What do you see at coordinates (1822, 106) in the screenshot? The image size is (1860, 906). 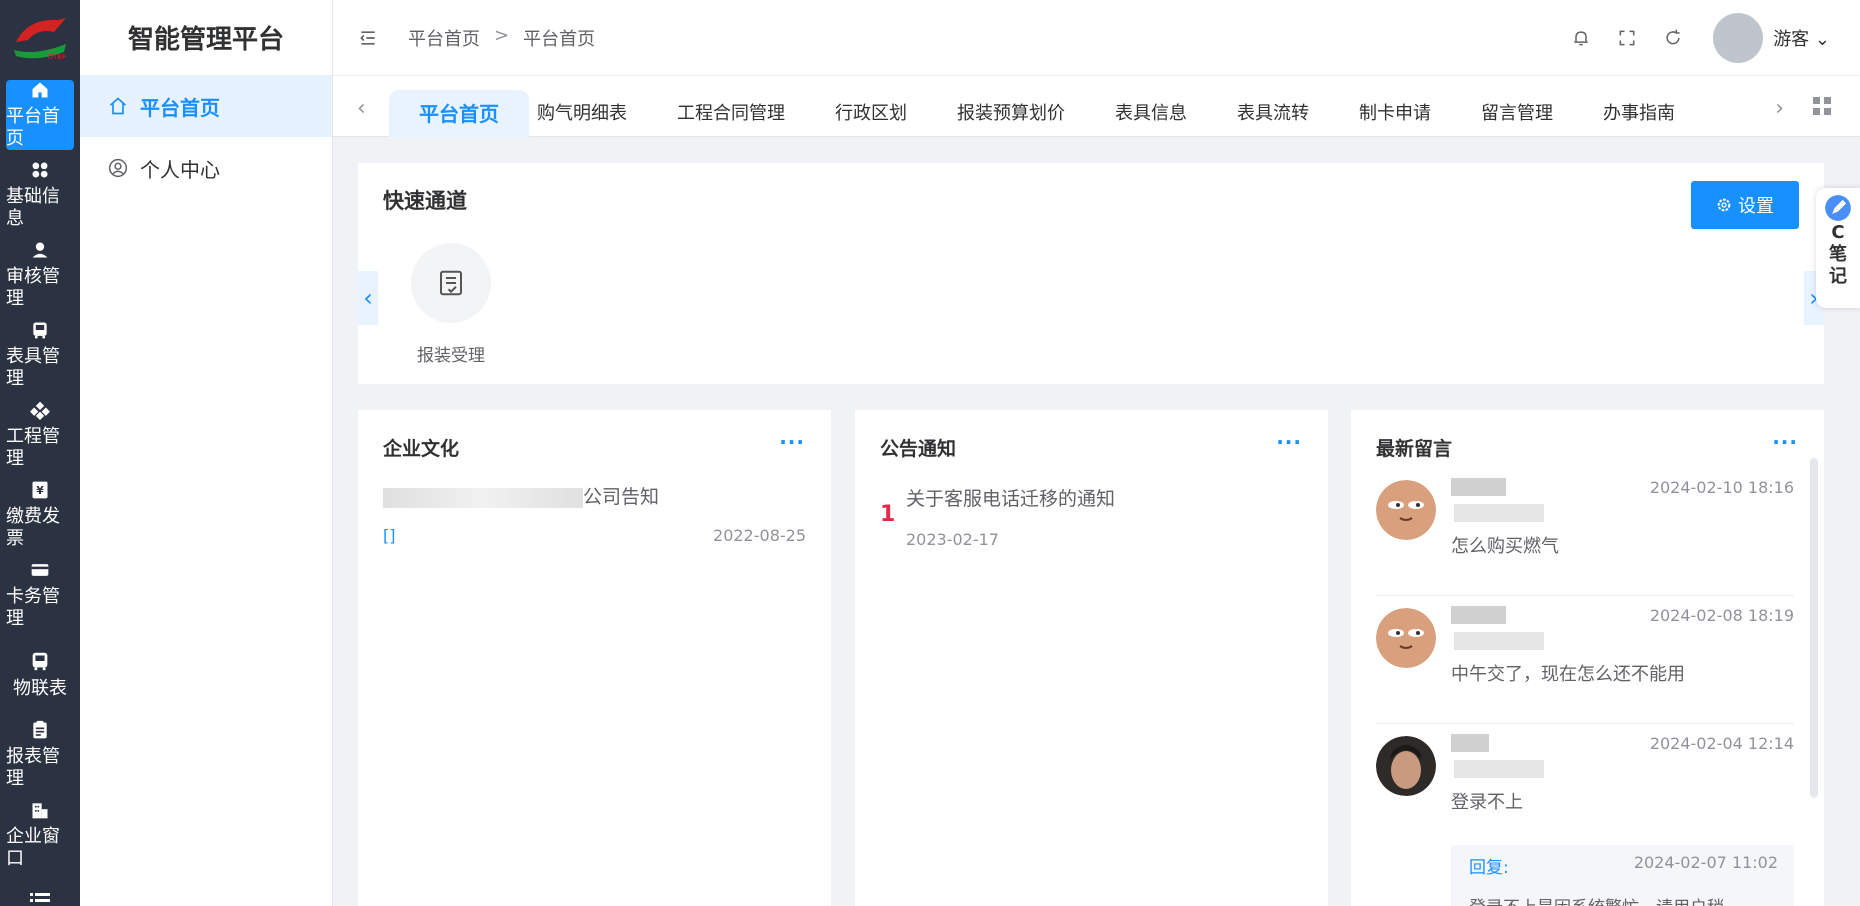 I see `grid-menu-icon` at bounding box center [1822, 106].